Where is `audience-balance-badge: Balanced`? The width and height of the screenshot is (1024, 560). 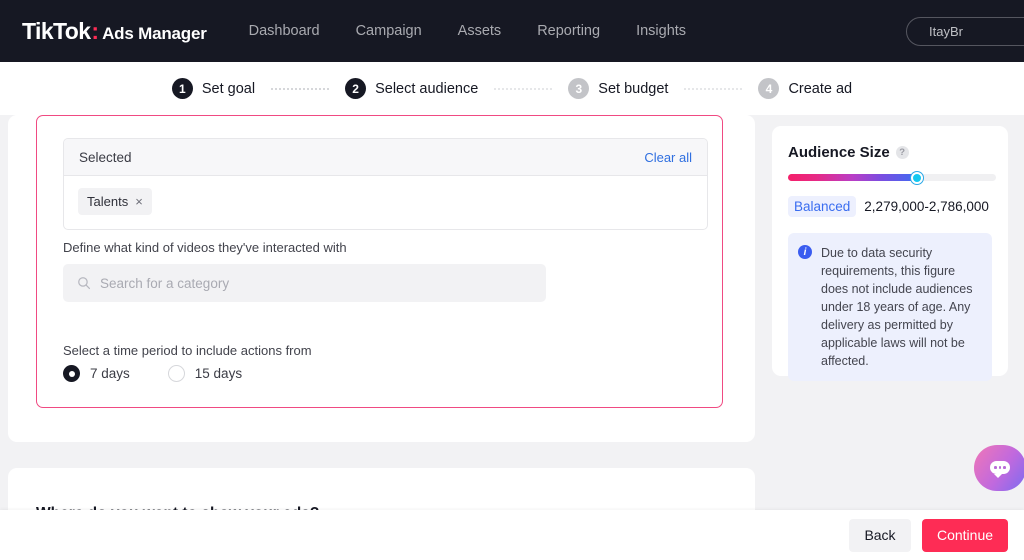 audience-balance-badge: Balanced is located at coordinates (822, 206).